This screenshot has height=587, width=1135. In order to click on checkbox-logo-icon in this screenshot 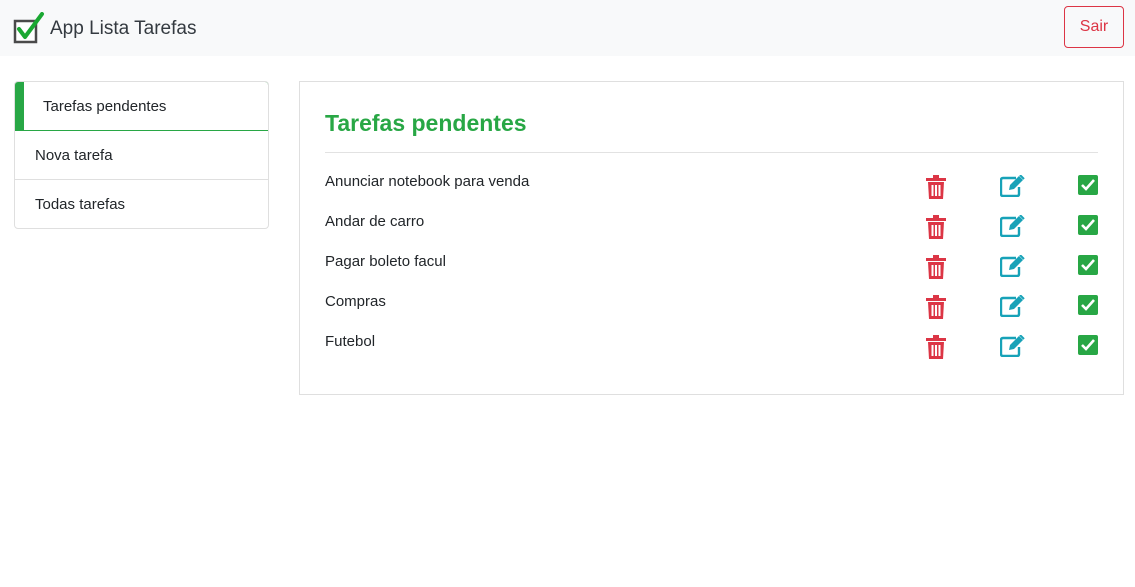, I will do `click(28, 28)`.